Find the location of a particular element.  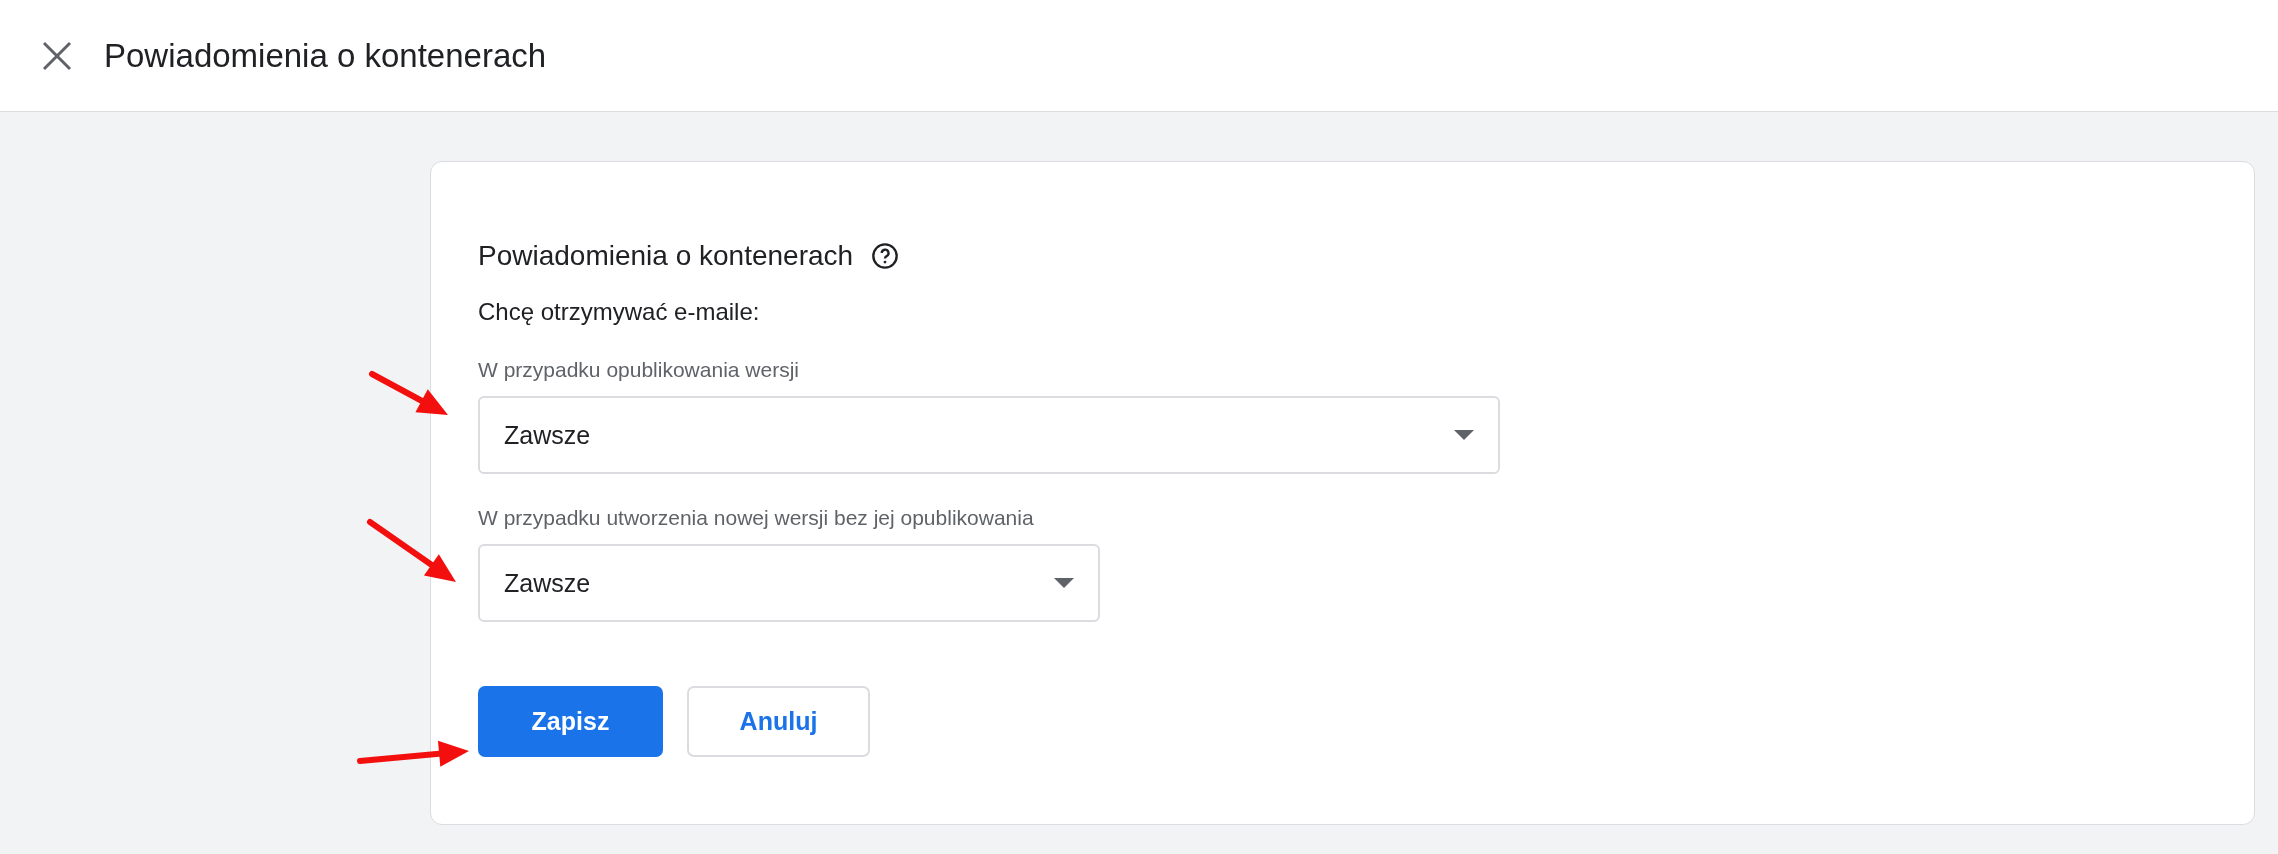

section-title: Powiadomienia o kontenerach is located at coordinates (666, 256).